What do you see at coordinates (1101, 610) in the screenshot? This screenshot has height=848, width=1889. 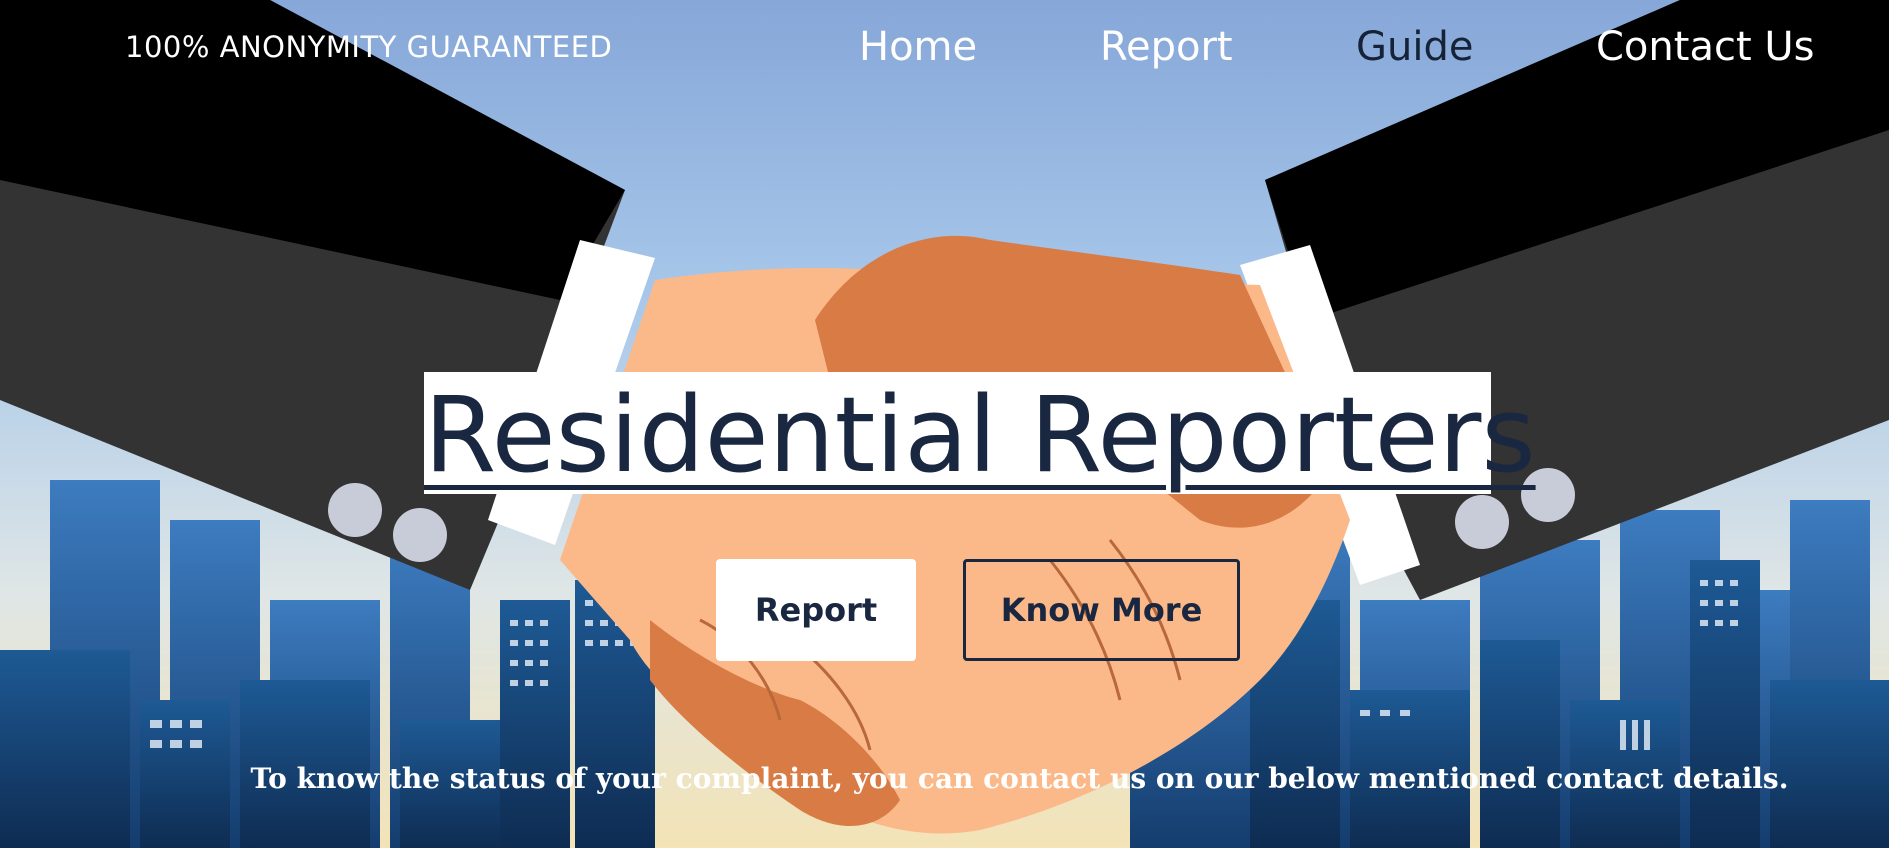 I see `know-more-button: Know More` at bounding box center [1101, 610].